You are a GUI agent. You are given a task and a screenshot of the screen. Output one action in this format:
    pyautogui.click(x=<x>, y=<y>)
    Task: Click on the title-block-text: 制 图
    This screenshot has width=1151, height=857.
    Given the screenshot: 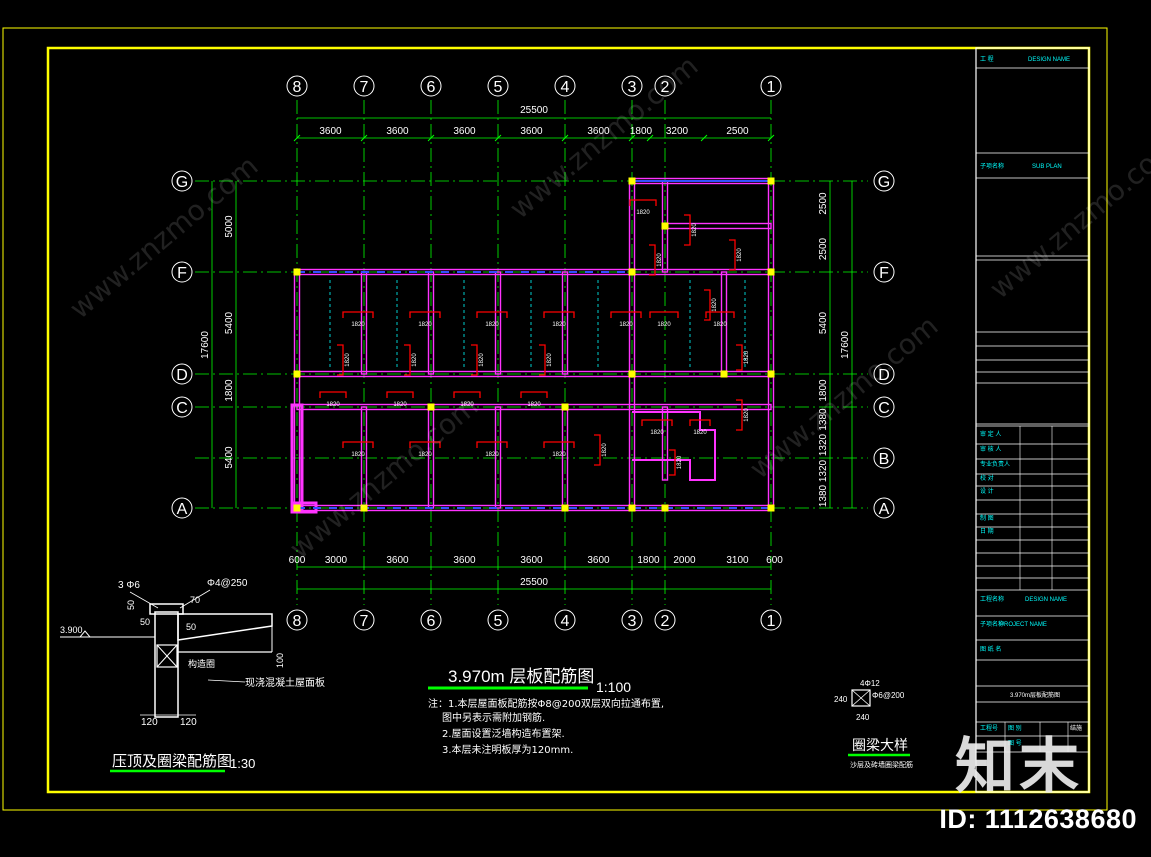 What is the action you would take?
    pyautogui.click(x=987, y=518)
    